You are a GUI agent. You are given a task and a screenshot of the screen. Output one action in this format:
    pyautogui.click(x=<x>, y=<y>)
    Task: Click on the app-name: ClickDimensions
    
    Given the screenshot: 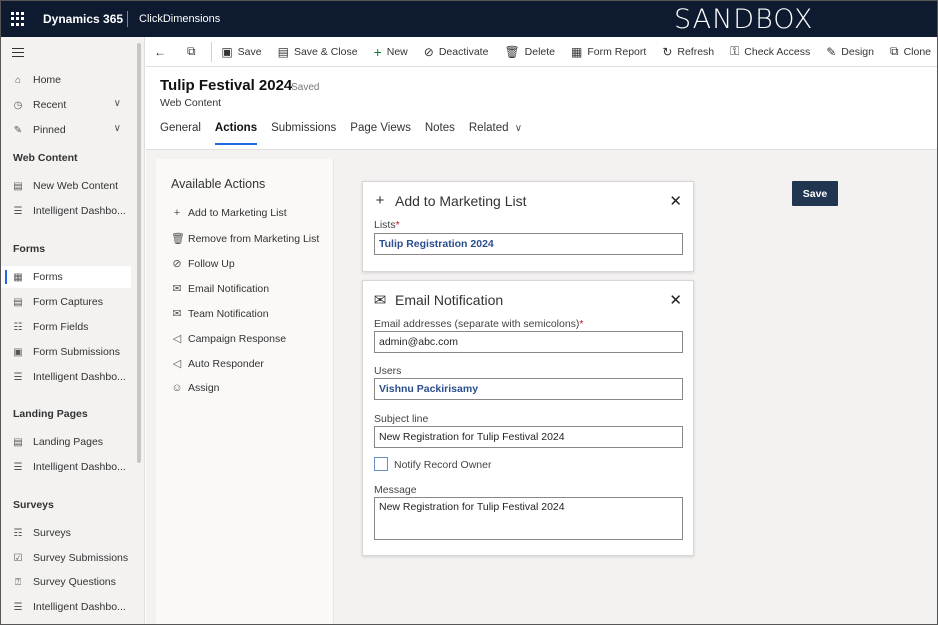 What is the action you would take?
    pyautogui.click(x=179, y=19)
    